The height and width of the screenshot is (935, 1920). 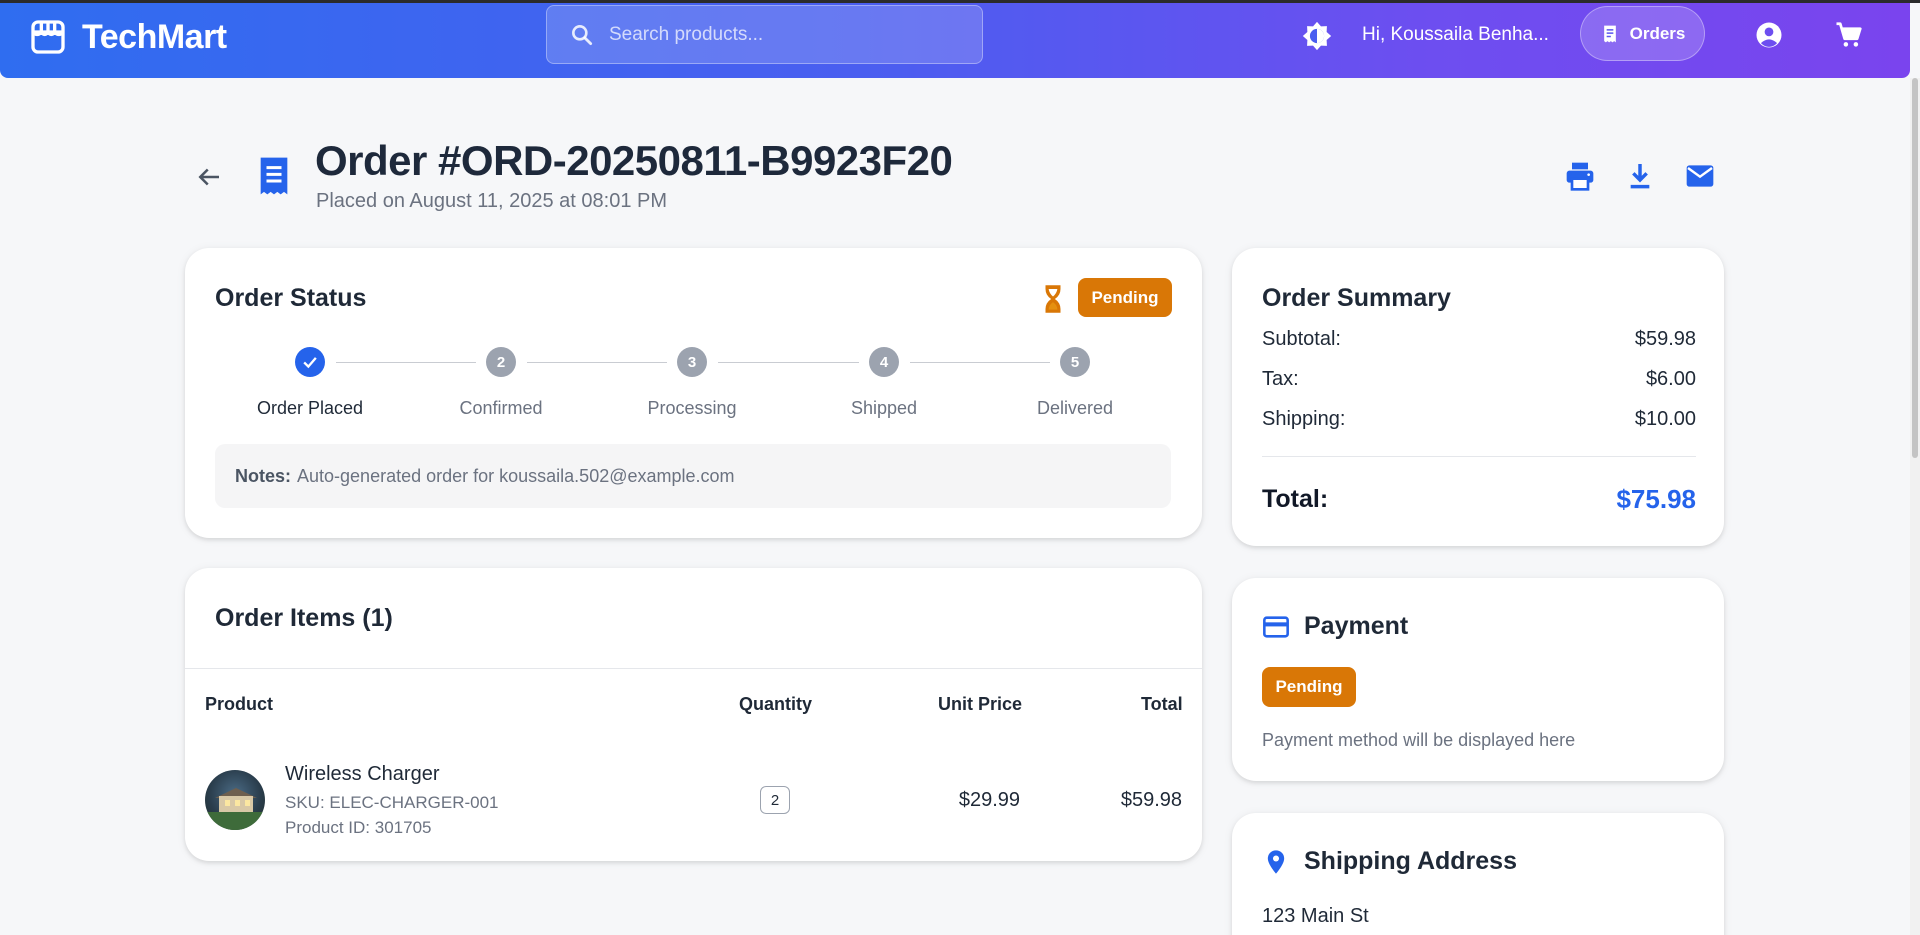 I want to click on notes-label: Notes:, so click(x=263, y=475).